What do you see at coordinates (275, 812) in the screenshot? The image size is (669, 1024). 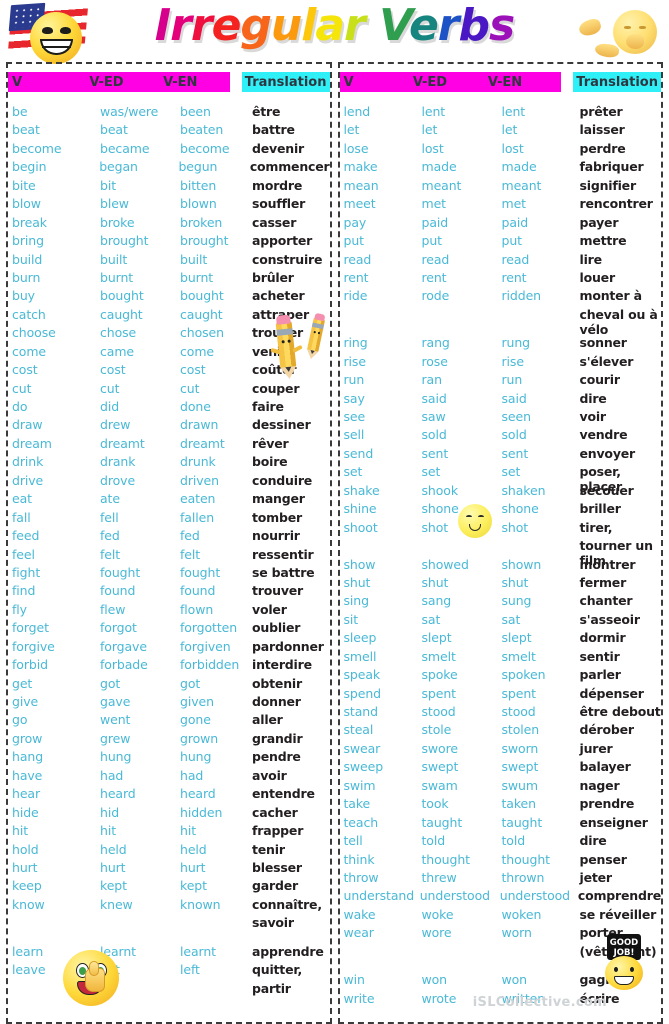 I see `verb-translation: cacher` at bounding box center [275, 812].